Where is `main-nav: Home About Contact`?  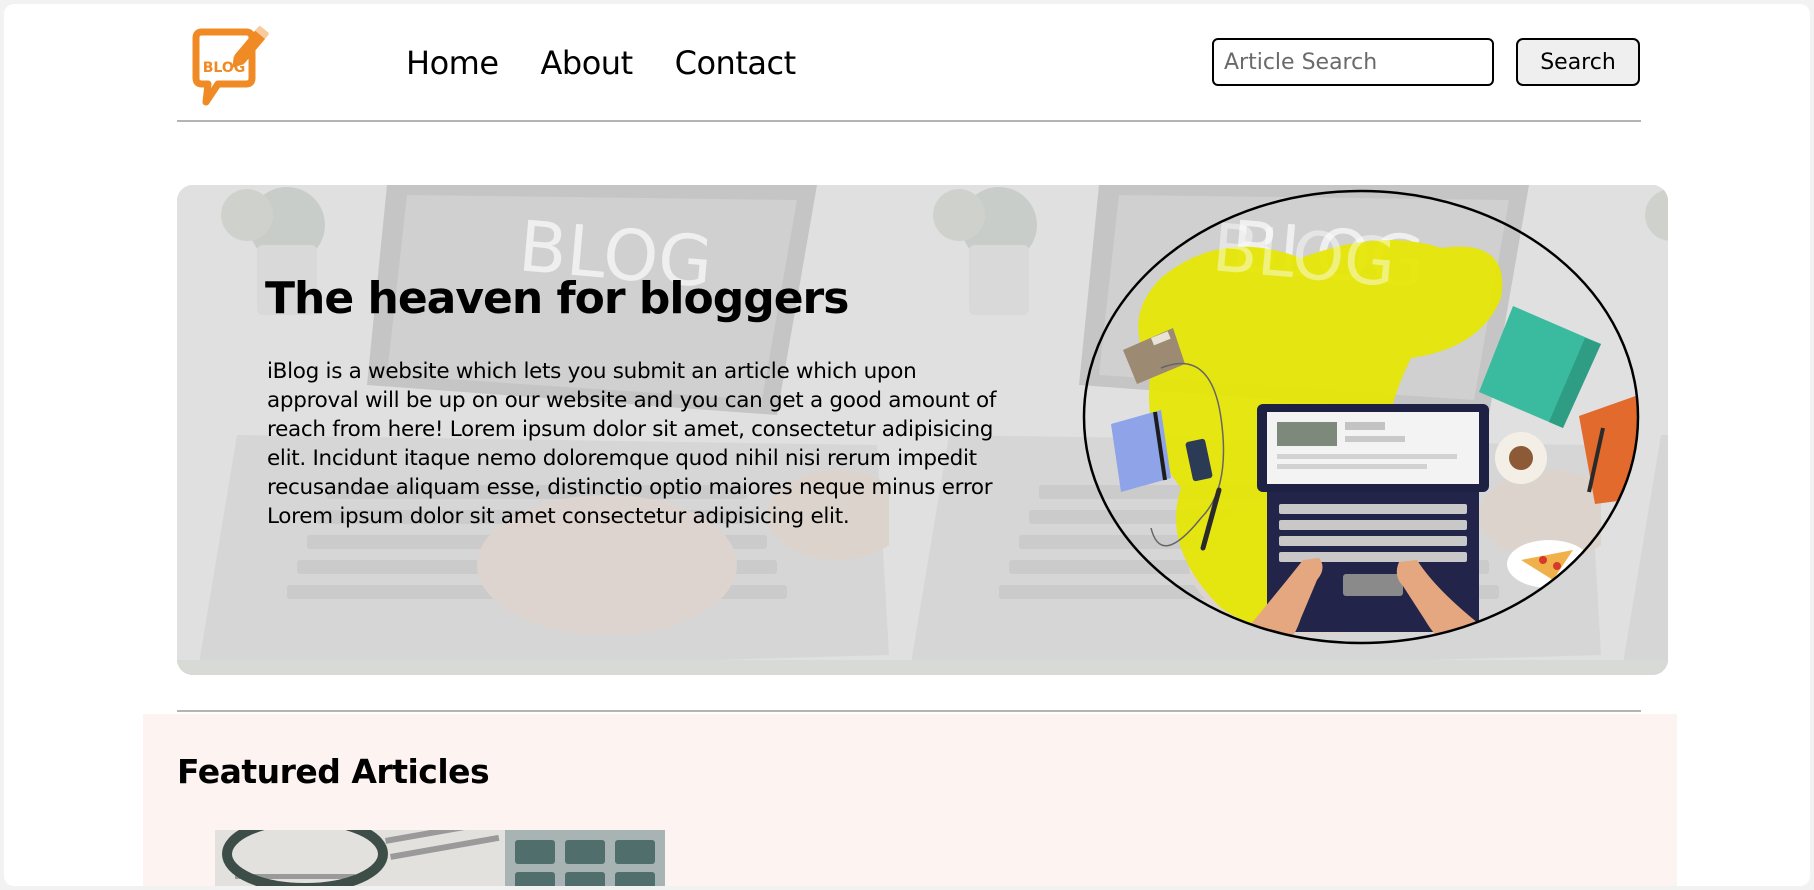
main-nav: Home About Contact is located at coordinates (601, 63).